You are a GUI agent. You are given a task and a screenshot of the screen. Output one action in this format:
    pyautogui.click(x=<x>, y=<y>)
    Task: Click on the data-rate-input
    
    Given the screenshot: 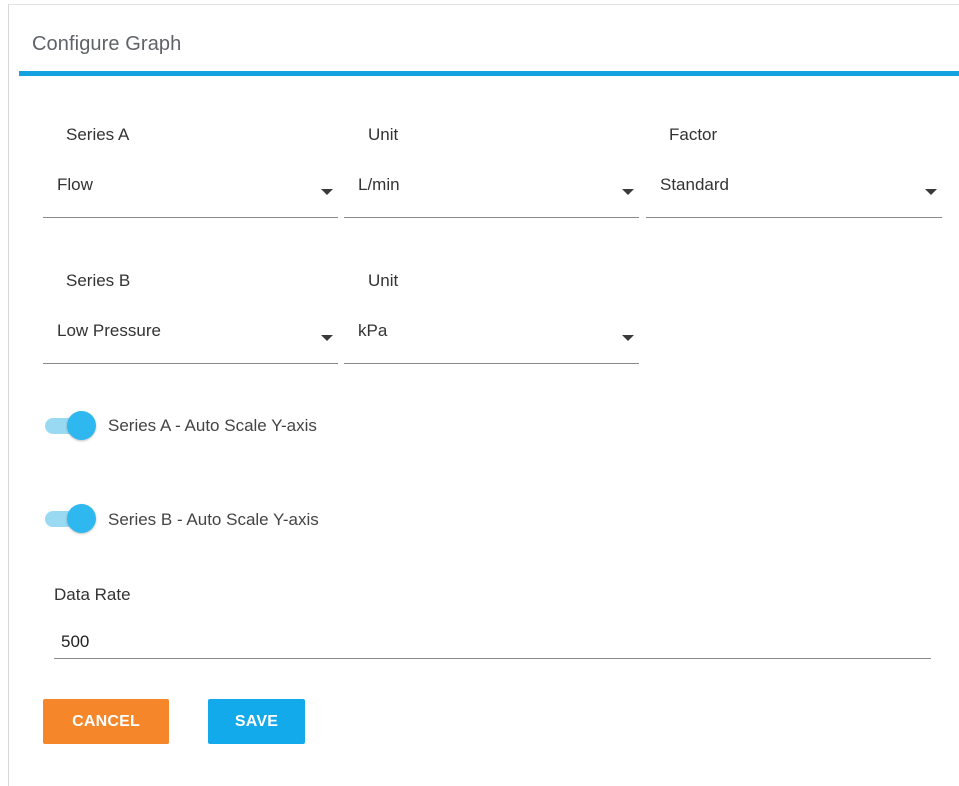 What is the action you would take?
    pyautogui.click(x=492, y=642)
    